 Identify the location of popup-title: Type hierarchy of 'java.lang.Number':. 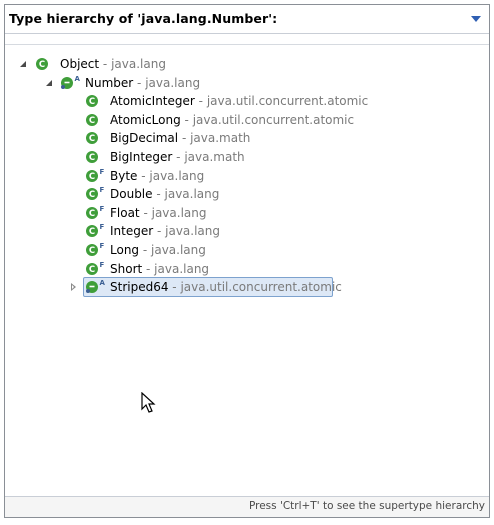
(143, 18).